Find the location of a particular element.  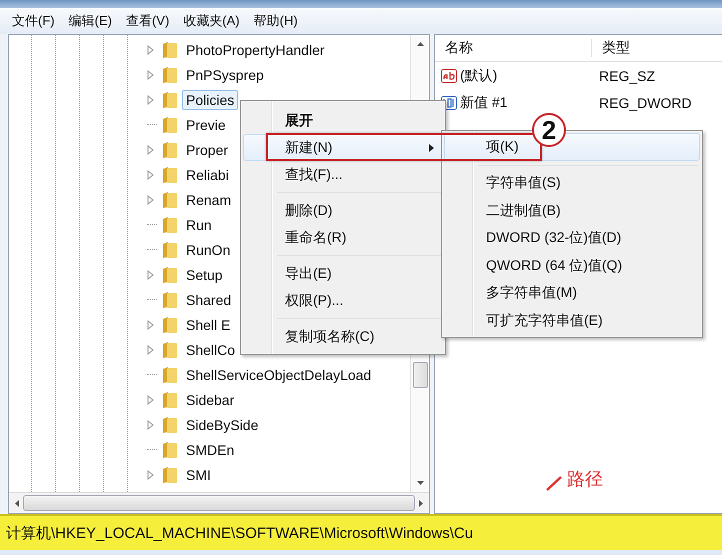

menu-item: 多字符串值(M) is located at coordinates (572, 293).